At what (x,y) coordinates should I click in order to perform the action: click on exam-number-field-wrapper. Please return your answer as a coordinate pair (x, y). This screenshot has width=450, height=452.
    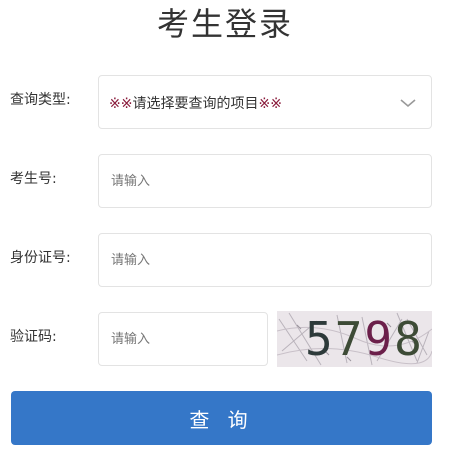
    Looking at the image, I should click on (265, 181).